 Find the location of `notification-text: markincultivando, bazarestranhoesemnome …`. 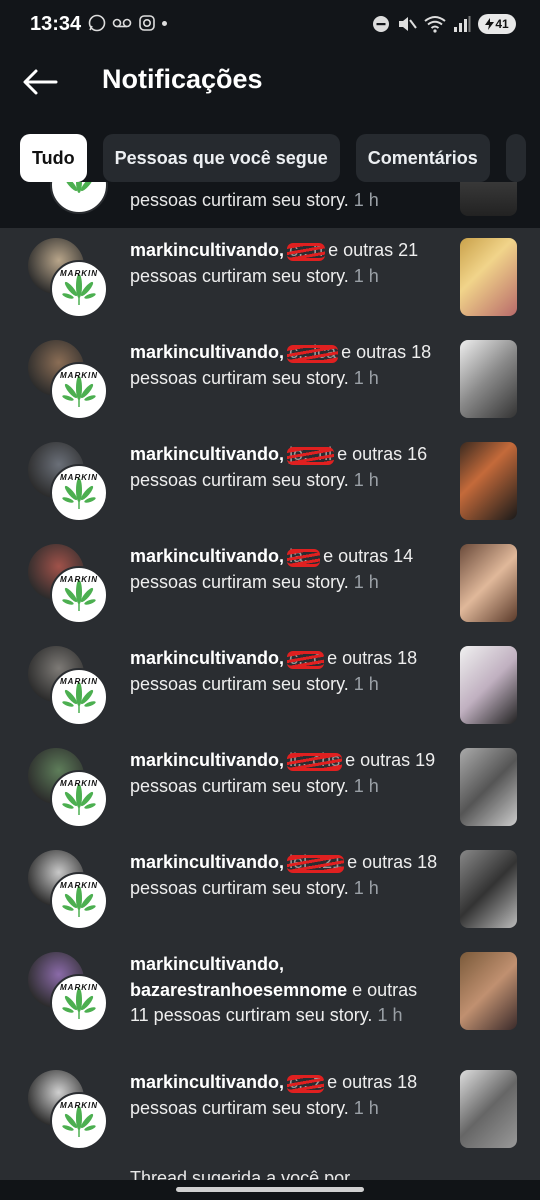

notification-text: markincultivando, bazarestranhoesemnome … is located at coordinates (285, 990).